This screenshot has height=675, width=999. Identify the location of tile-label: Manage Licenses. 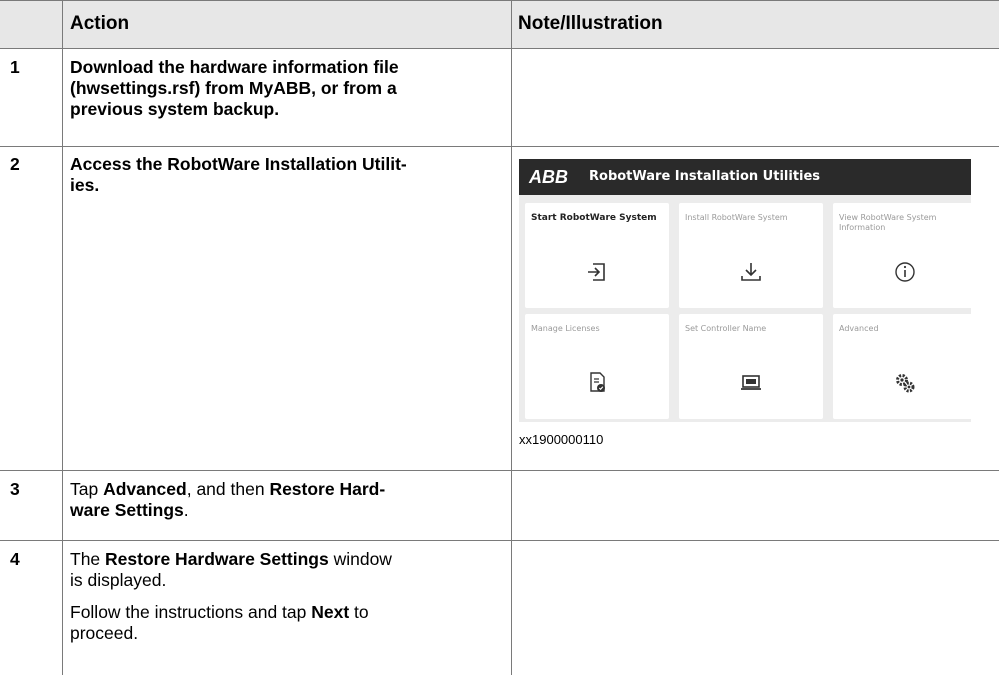
(565, 328).